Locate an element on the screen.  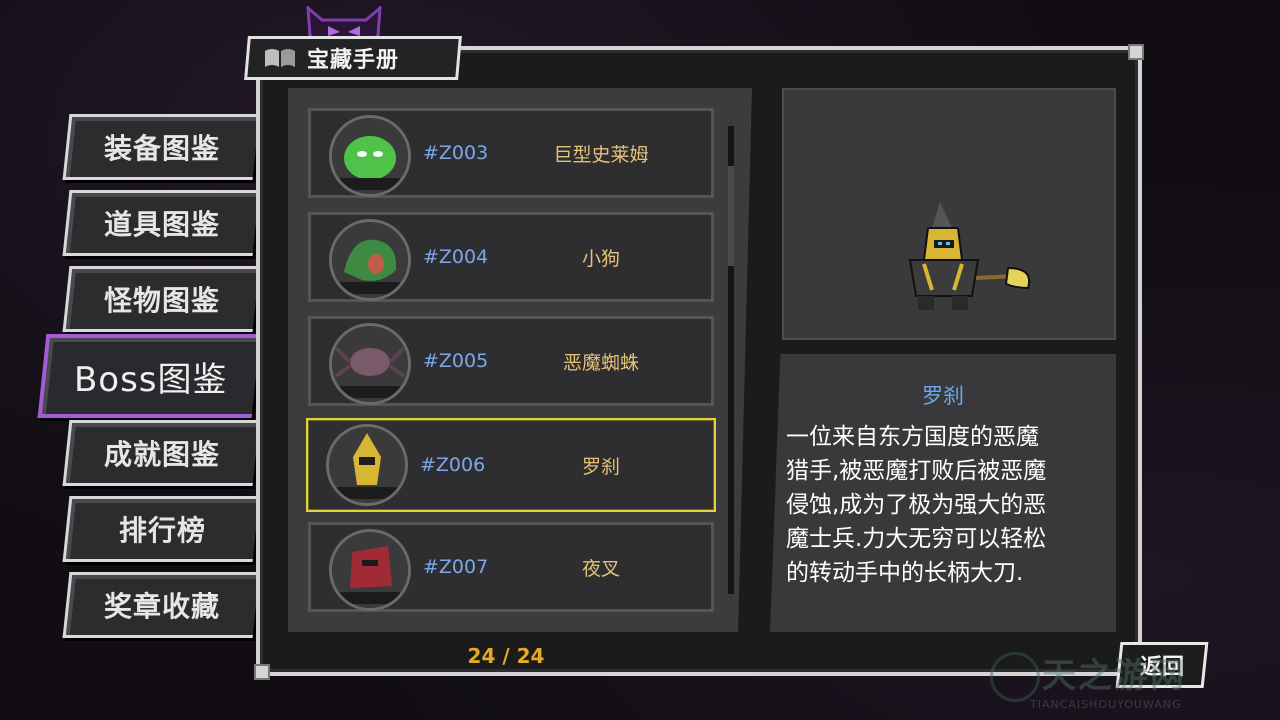
page-title: 宝藏手册 is located at coordinates (353, 60).